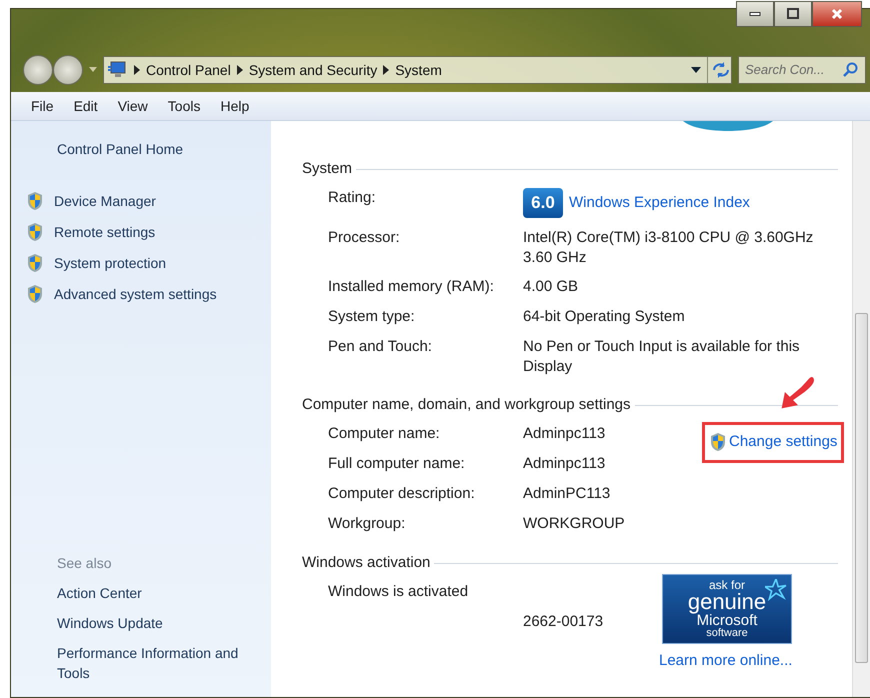 The width and height of the screenshot is (870, 698). Describe the element at coordinates (84, 563) in the screenshot. I see `section-label: See also` at that location.